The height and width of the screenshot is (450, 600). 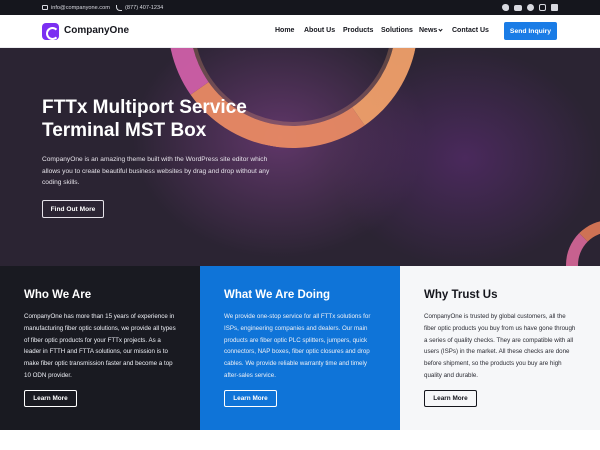 What do you see at coordinates (300, 7) in the screenshot?
I see `top-bar: info@companyone.com (877) 407-1234` at bounding box center [300, 7].